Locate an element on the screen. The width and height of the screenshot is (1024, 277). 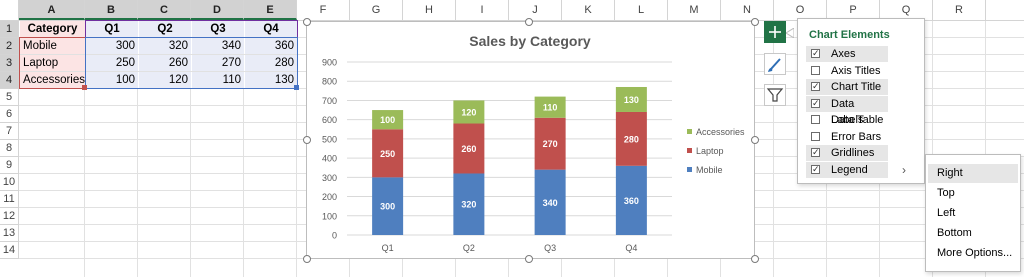
data-label: 110 is located at coordinates (550, 108).